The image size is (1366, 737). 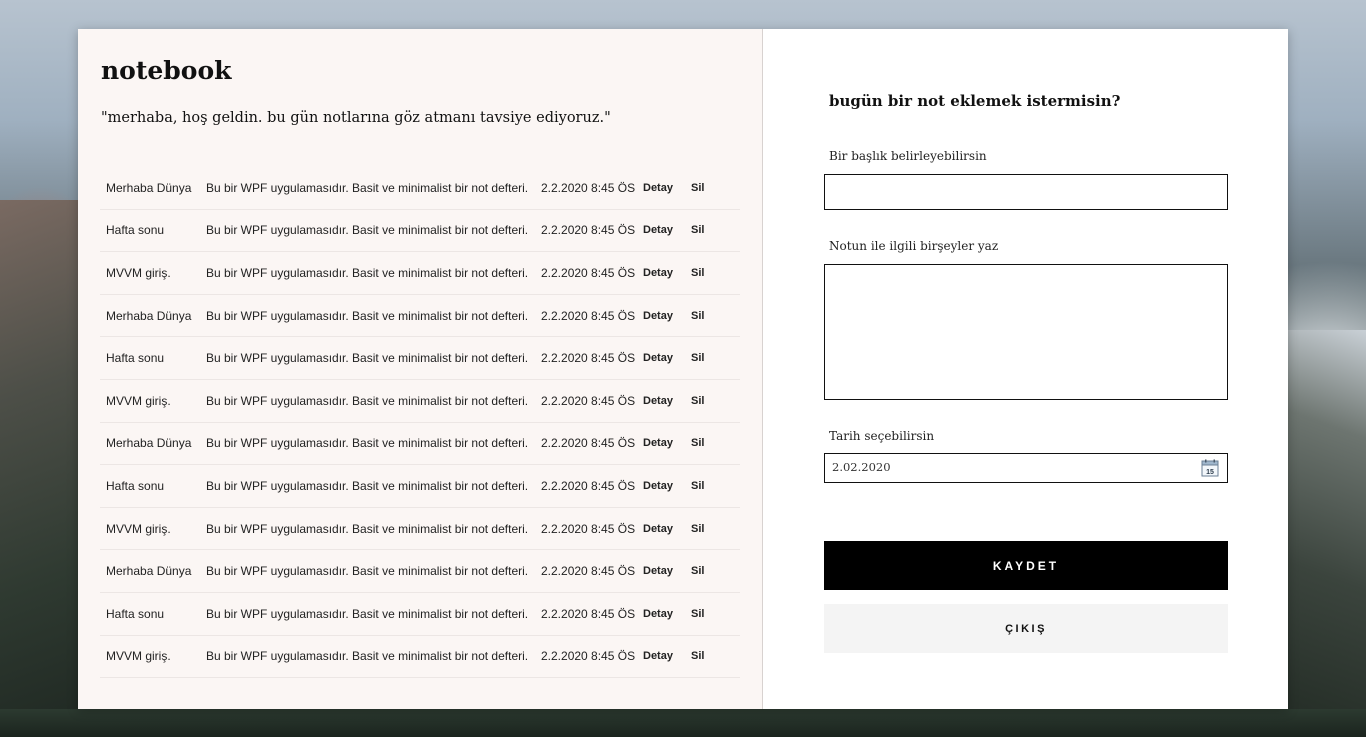 I want to click on body-field-label: Notun ile ilgili birşeyler yaz, so click(x=914, y=246).